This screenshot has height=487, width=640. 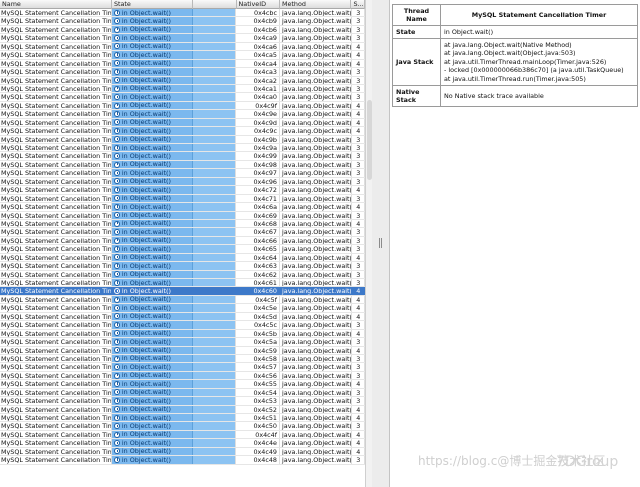 I want to click on detail-state-value: in Object.wait(), so click(x=539, y=32).